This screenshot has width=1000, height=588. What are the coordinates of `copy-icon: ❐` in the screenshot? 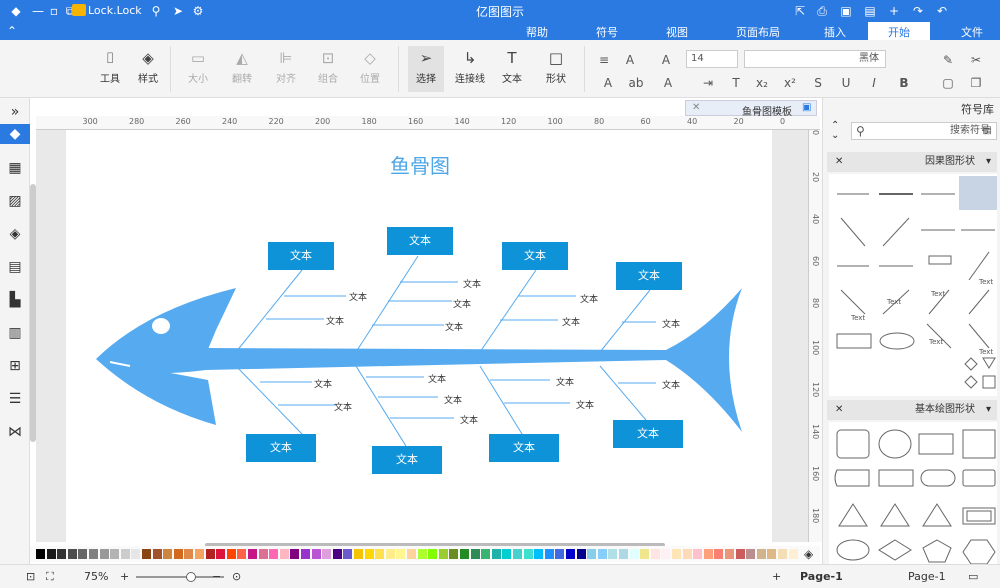 It's located at (976, 83).